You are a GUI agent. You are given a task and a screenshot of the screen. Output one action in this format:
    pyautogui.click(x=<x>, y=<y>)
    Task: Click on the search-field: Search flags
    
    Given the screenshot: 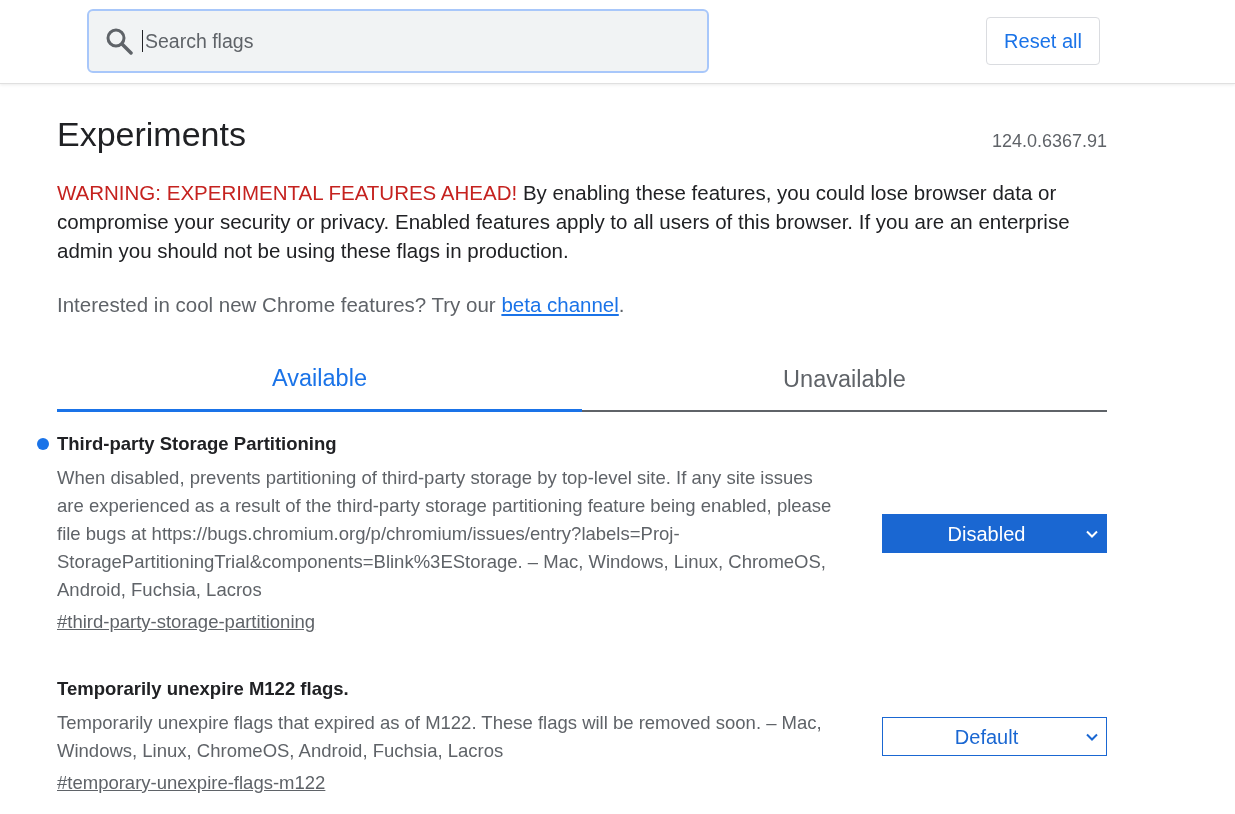 What is the action you would take?
    pyautogui.click(x=398, y=41)
    